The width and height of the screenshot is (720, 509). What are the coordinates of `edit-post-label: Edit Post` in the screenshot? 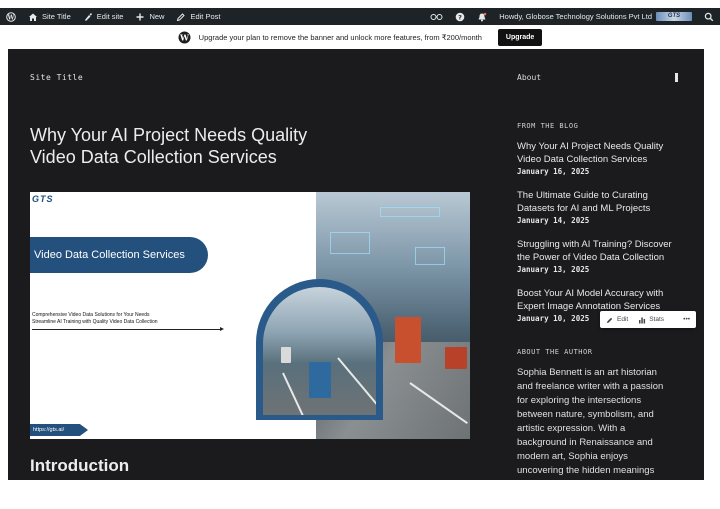 It's located at (205, 16).